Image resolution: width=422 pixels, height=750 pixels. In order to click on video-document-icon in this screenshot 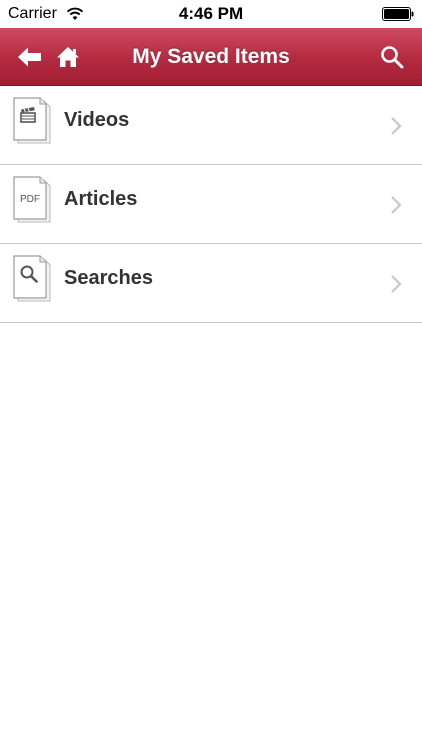, I will do `click(32, 120)`.